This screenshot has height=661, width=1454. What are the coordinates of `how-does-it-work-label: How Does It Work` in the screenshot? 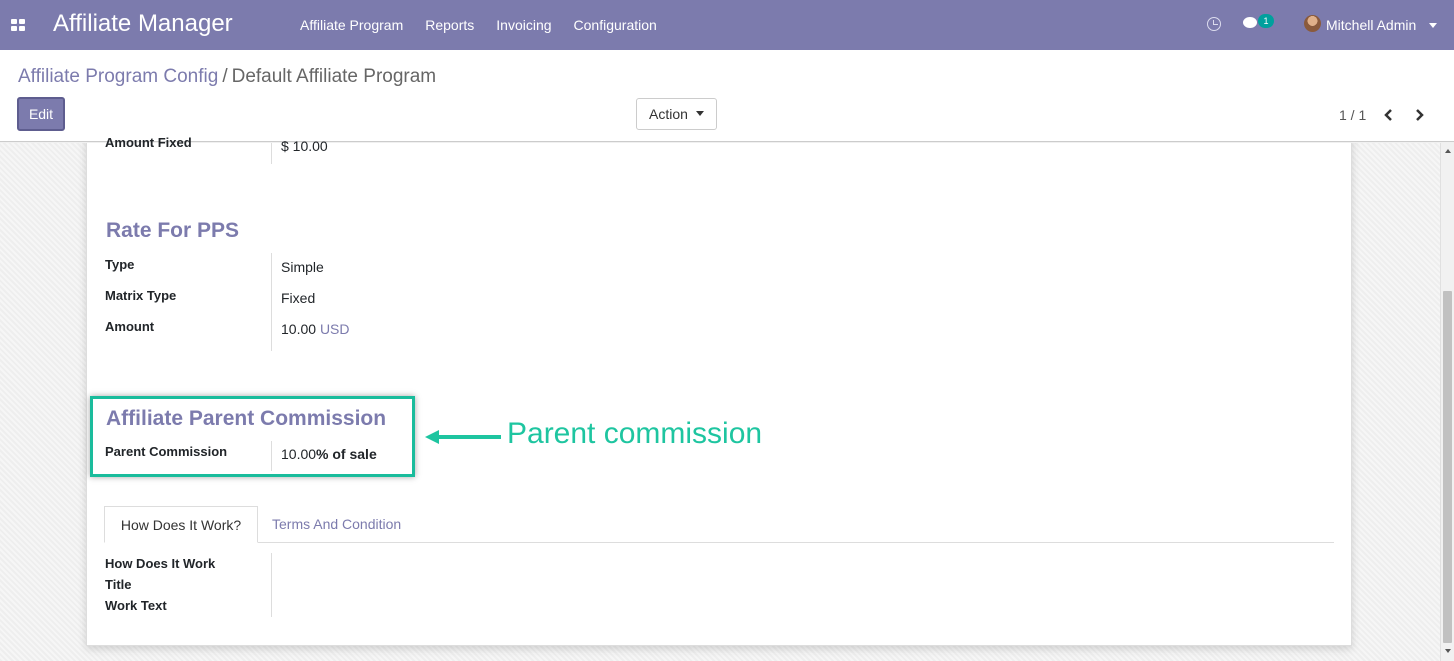 It's located at (160, 563).